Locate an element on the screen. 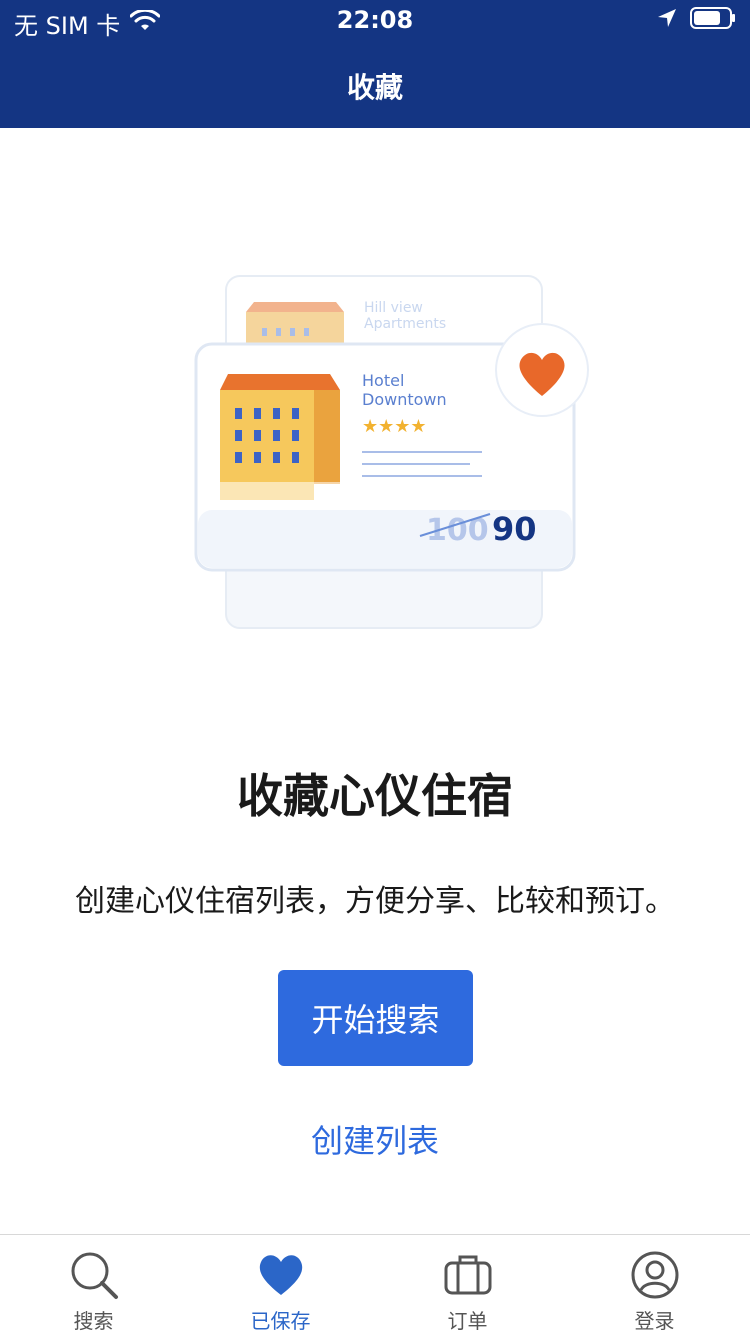  empty-state-headline: 收藏心仪住宿 is located at coordinates (375, 796).